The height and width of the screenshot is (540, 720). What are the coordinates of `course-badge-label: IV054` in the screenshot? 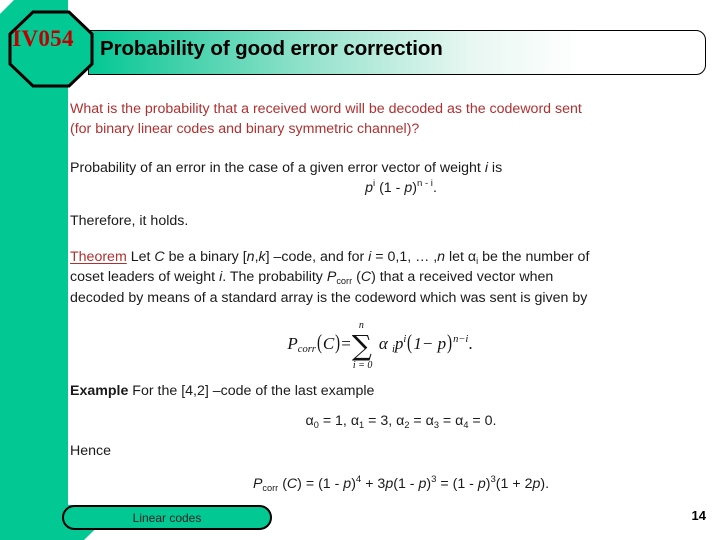 It's located at (43, 38).